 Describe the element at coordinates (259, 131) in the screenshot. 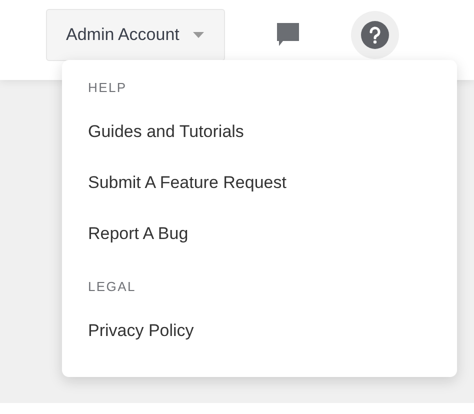

I see `menu-item: Guides and Tutorials` at that location.